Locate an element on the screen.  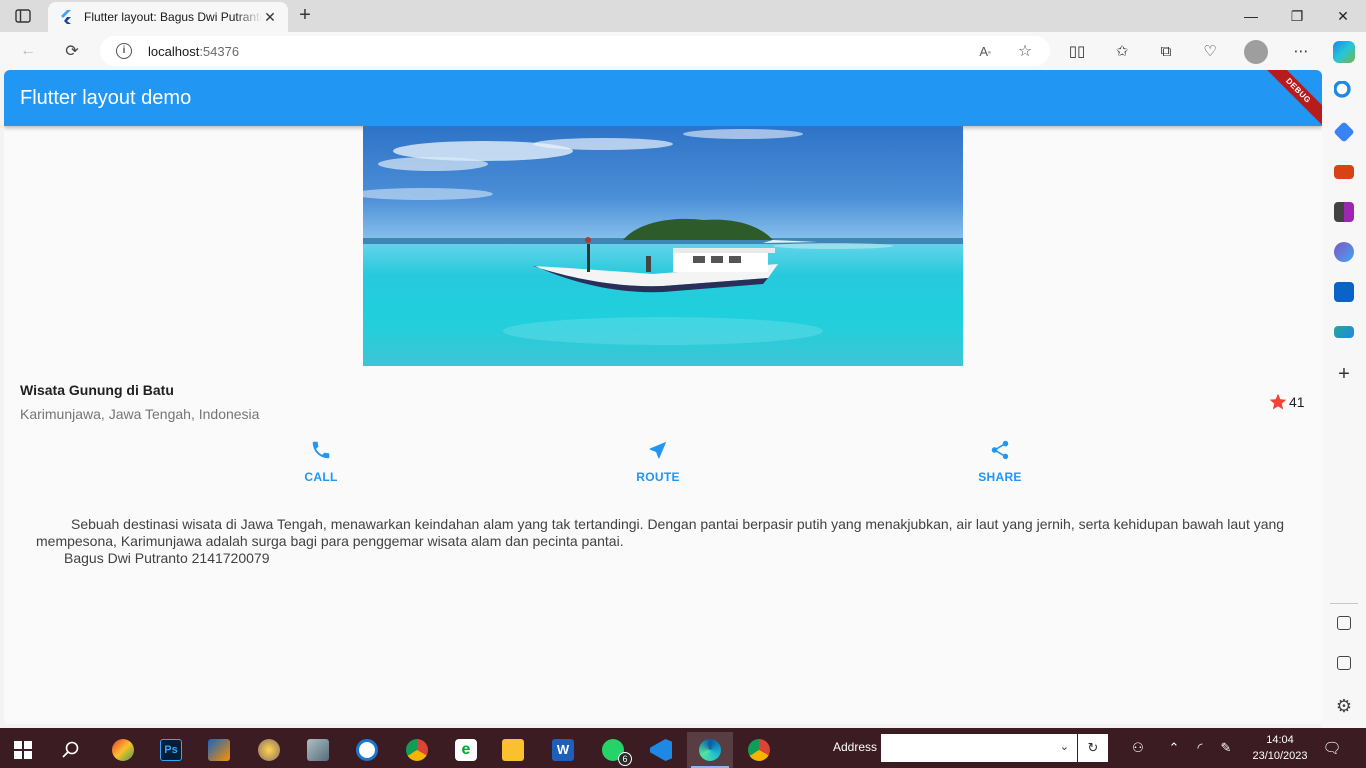
system-clock: 14:04 23/10/2023 is located at coordinates (1280, 748).